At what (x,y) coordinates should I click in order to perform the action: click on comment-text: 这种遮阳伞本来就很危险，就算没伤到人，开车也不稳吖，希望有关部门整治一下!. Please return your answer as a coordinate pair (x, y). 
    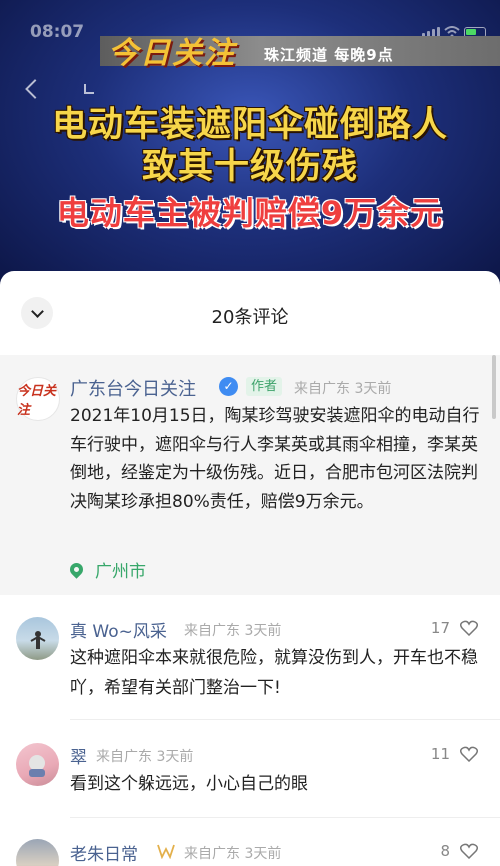
    Looking at the image, I should click on (274, 673).